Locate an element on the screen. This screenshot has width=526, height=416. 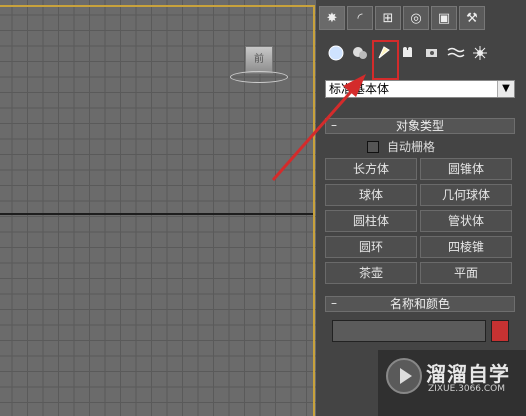
watermark-logo is located at coordinates (404, 376).